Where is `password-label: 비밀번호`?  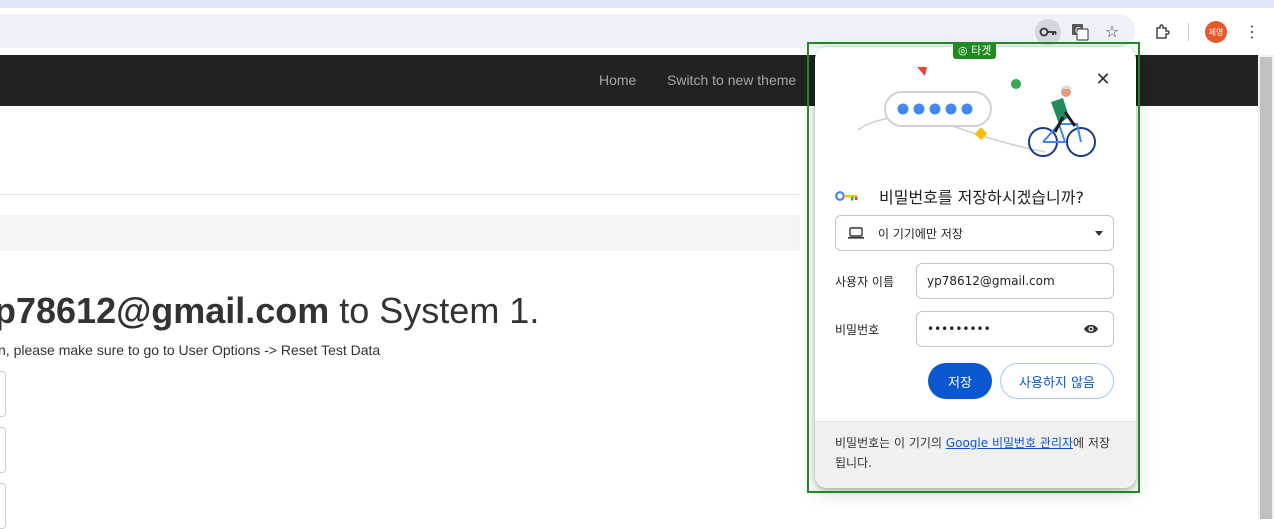
password-label: 비밀번호 is located at coordinates (857, 330).